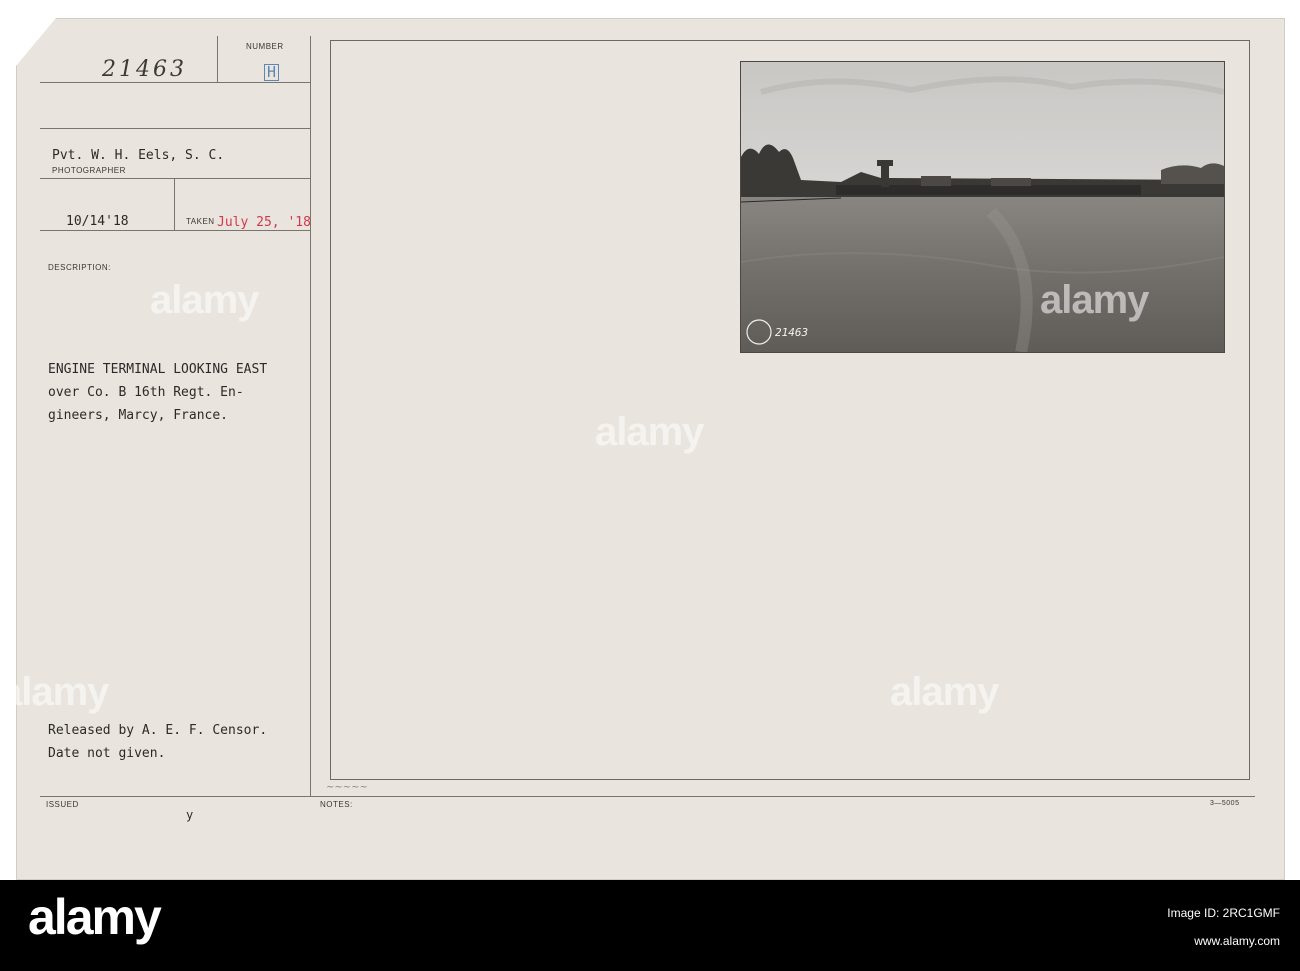  What do you see at coordinates (190, 815) in the screenshot?
I see `issued-mark: y` at bounding box center [190, 815].